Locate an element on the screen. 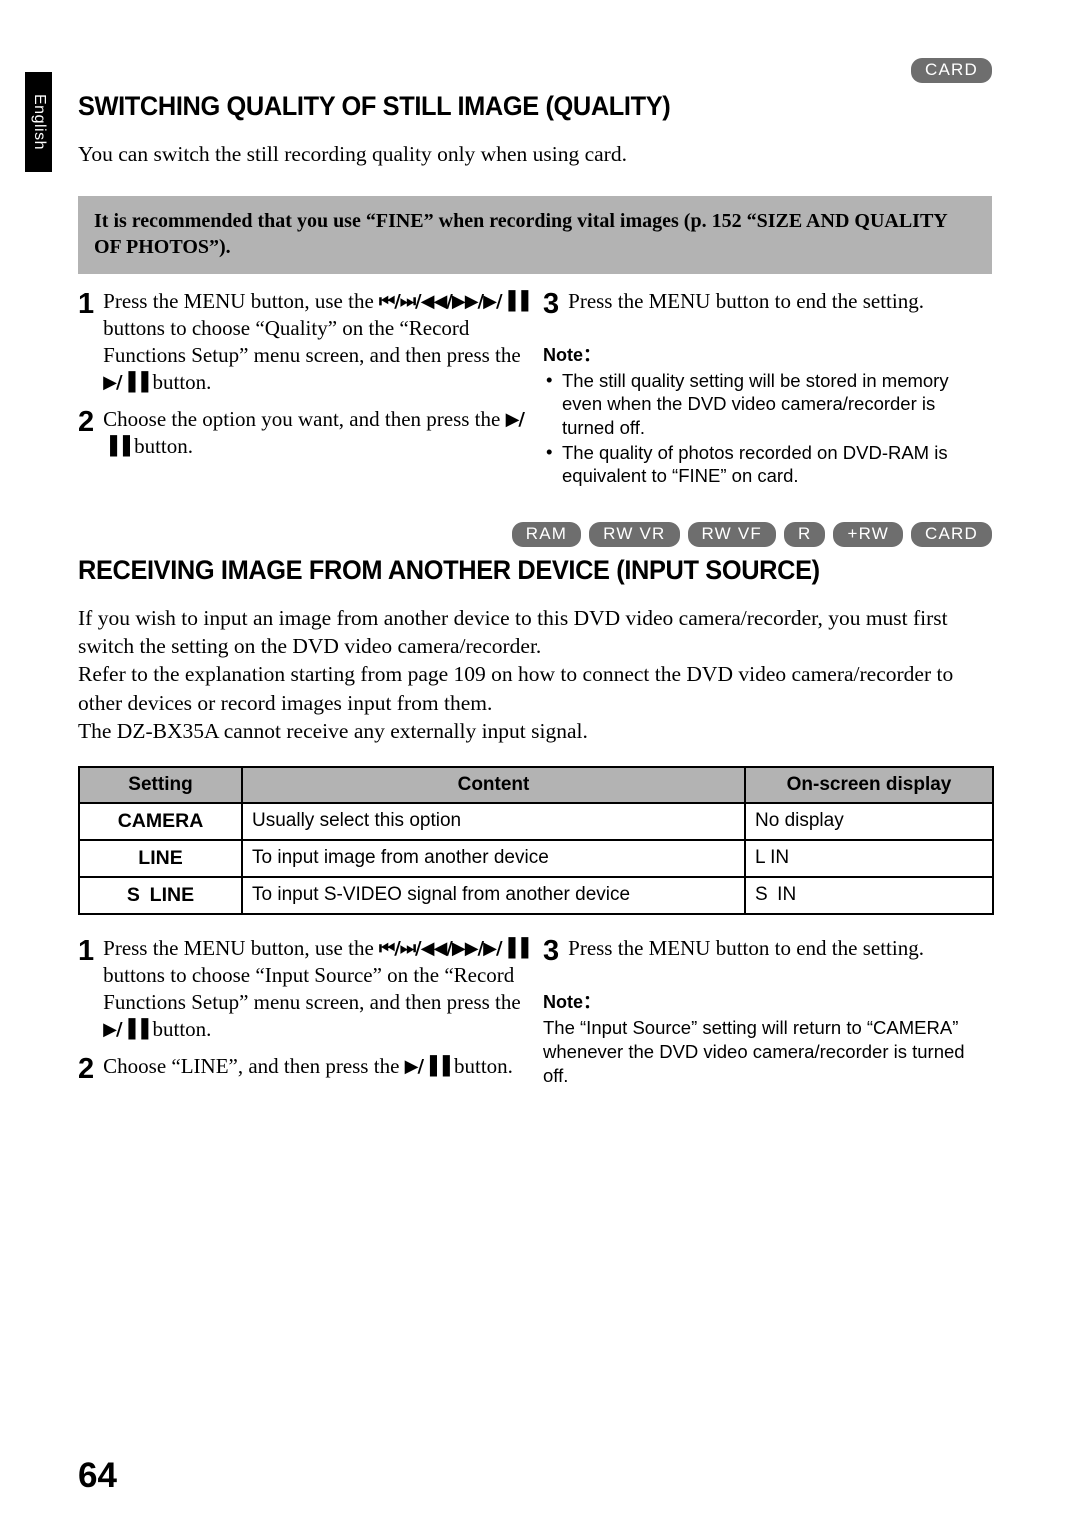 The width and height of the screenshot is (1080, 1529). media-badge-rw-vf: RW VF is located at coordinates (731, 534).